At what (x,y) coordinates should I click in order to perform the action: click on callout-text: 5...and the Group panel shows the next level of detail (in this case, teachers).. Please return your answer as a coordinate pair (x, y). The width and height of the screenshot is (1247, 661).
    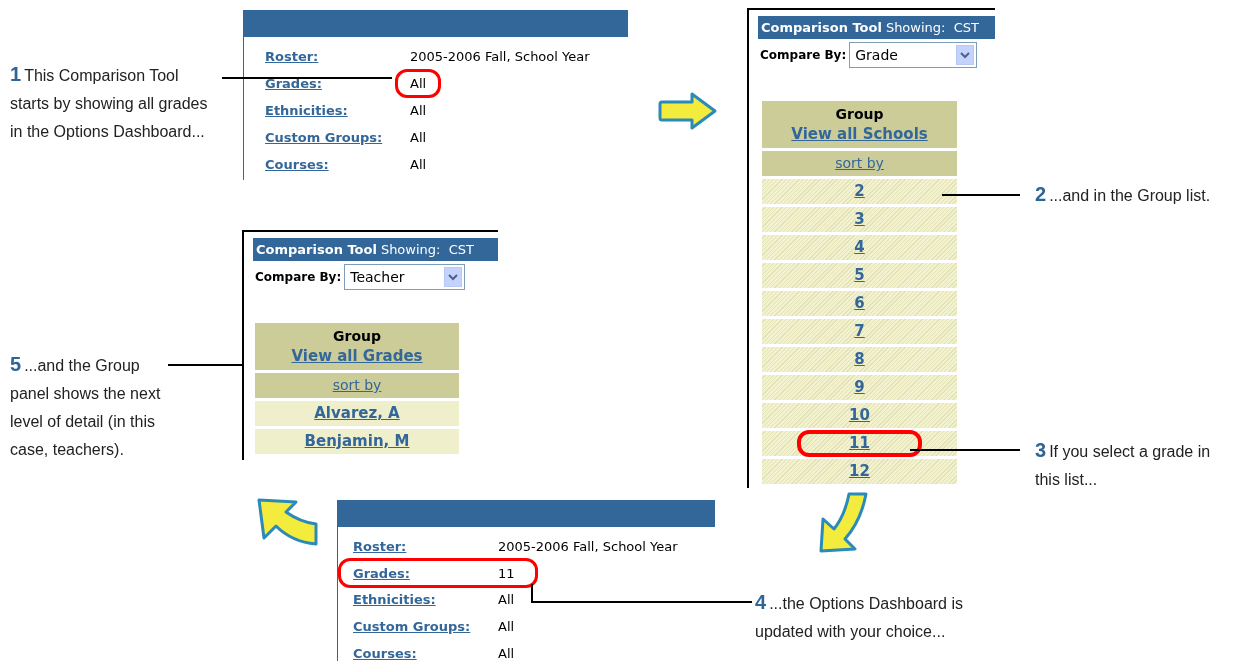
    Looking at the image, I should click on (86, 406).